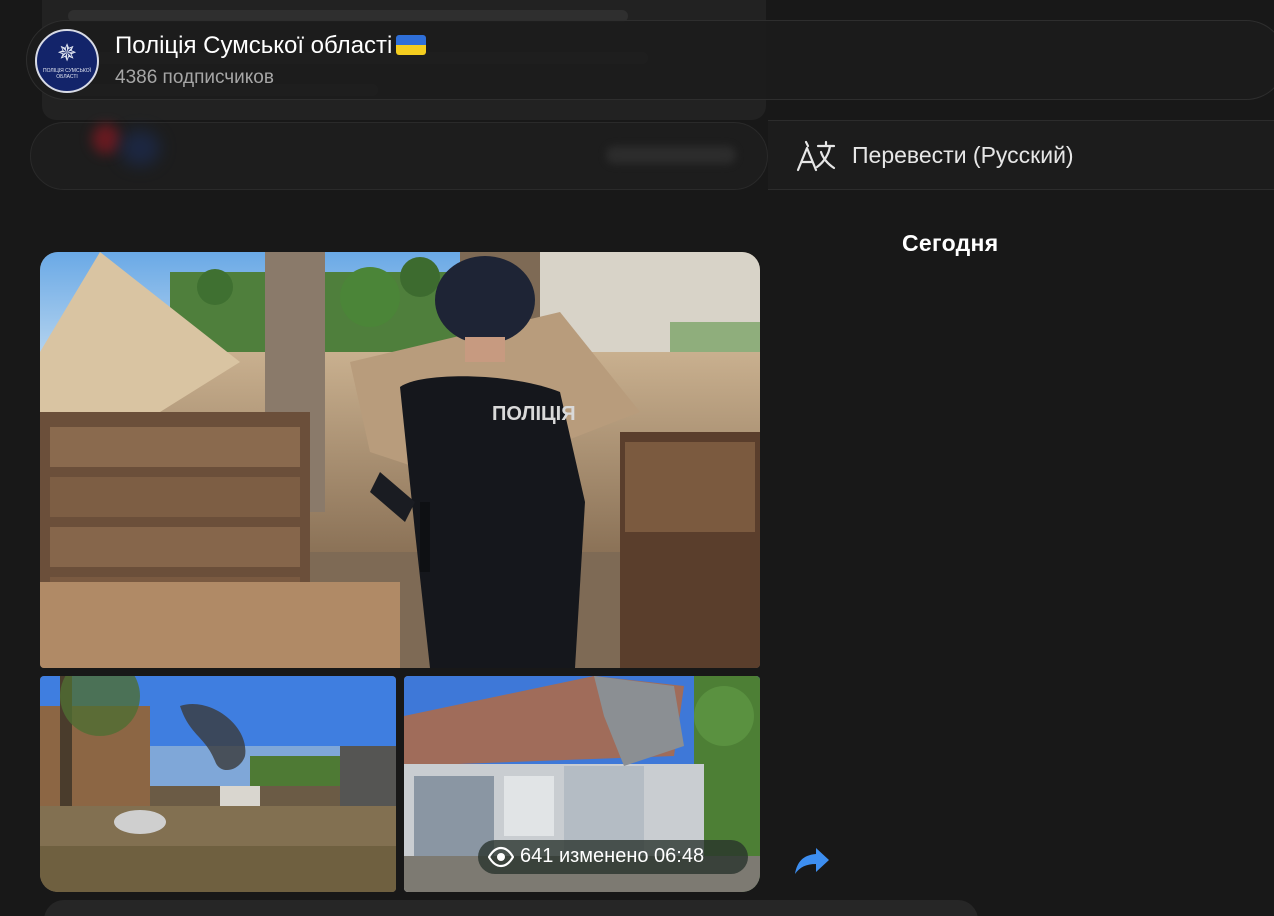 Image resolution: width=1274 pixels, height=916 pixels. Describe the element at coordinates (218, 784) in the screenshot. I see `post-photo-left` at that location.